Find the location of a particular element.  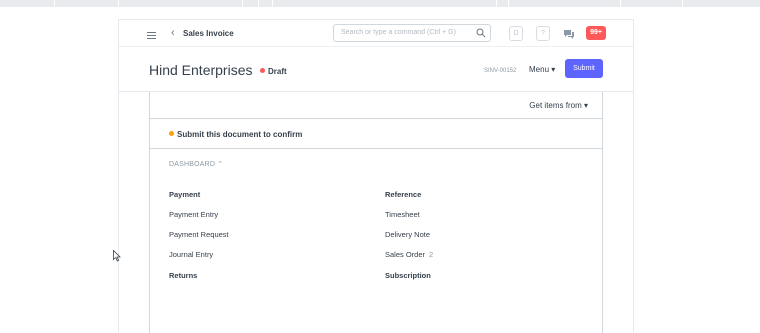

page-title: Hind Enterprises is located at coordinates (201, 70).